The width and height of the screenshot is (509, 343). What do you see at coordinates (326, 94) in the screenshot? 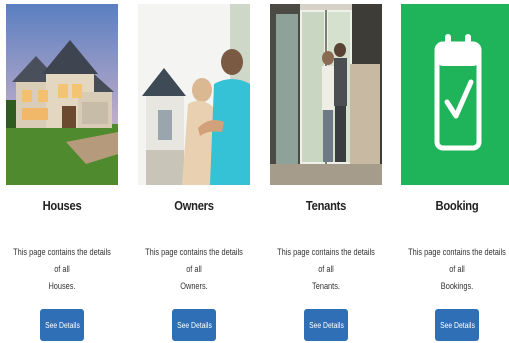
I see `tenants-photo` at bounding box center [326, 94].